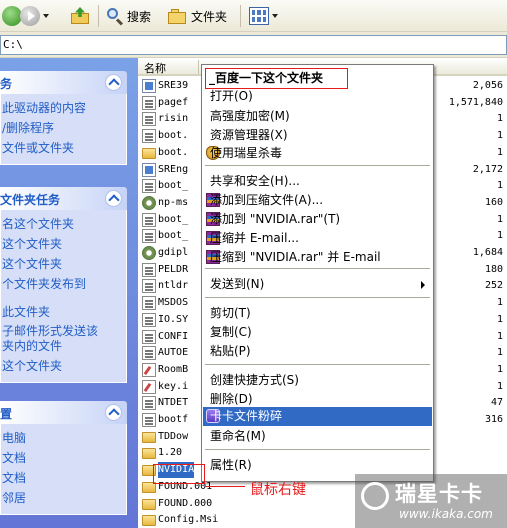 The width and height of the screenshot is (507, 528). What do you see at coordinates (317, 116) in the screenshot?
I see `menu-item-encrypt: 高强度加密(M)` at bounding box center [317, 116].